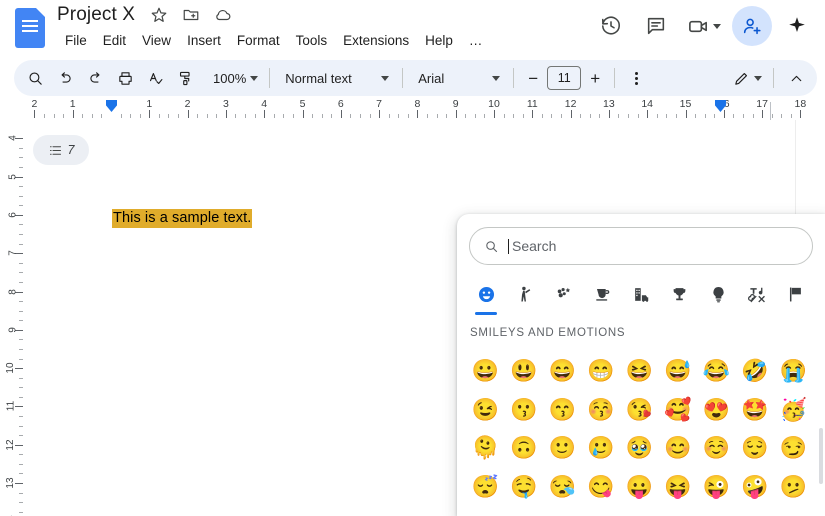  What do you see at coordinates (486, 294) in the screenshot?
I see `category-smileys-emotions` at bounding box center [486, 294].